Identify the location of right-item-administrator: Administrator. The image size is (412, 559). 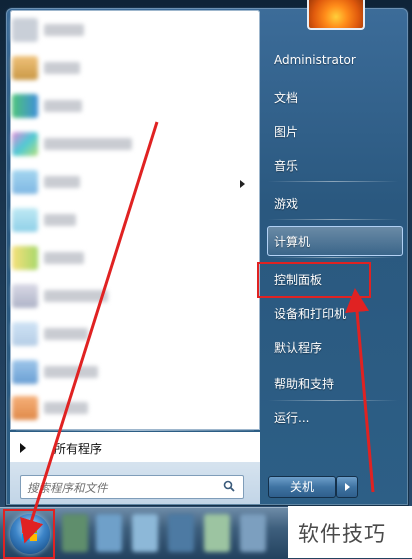
(334, 60).